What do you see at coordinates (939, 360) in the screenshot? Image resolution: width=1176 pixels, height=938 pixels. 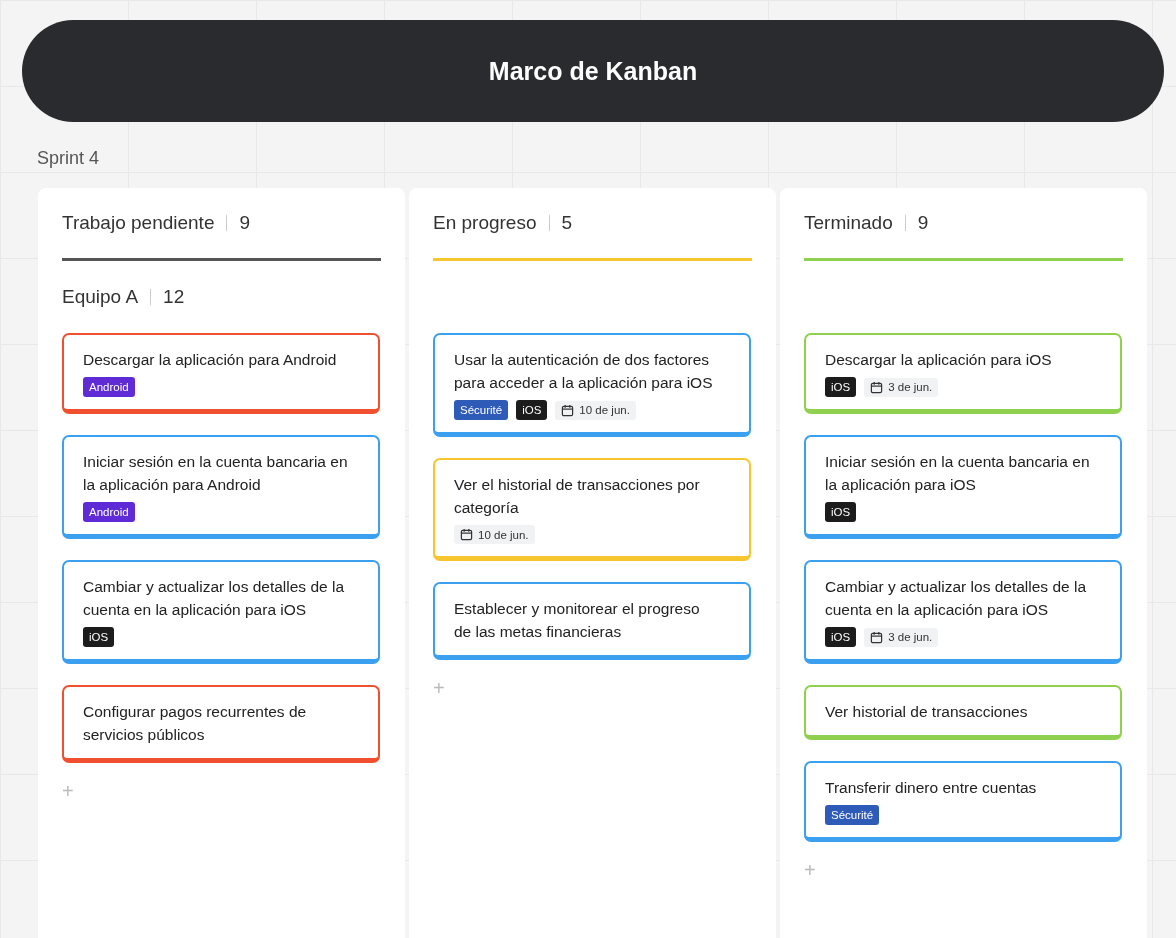 I see `card-title: Descargar la aplicación para iOS` at bounding box center [939, 360].